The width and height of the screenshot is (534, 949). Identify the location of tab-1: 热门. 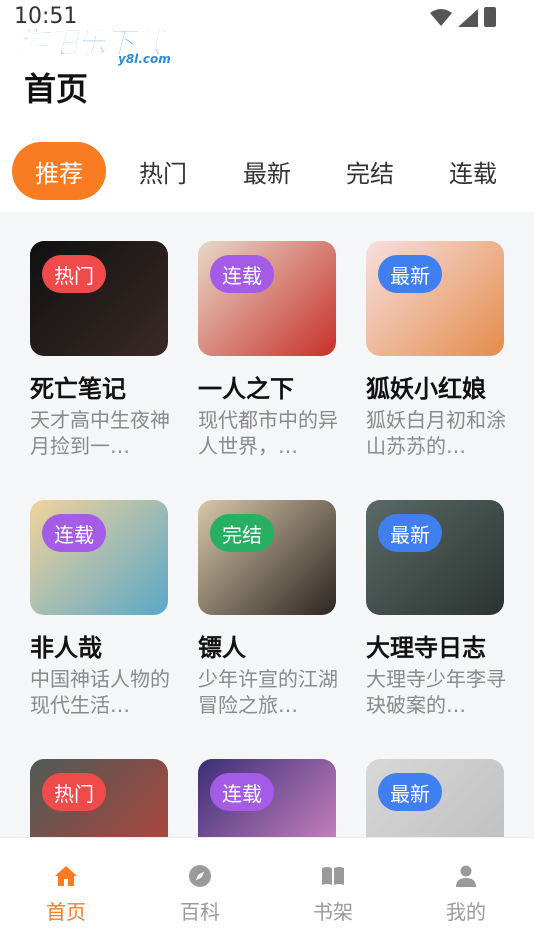
(163, 171).